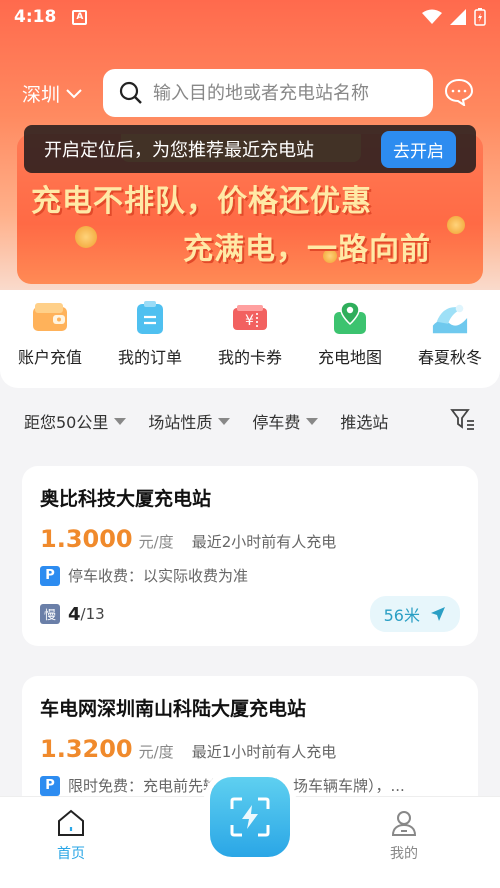 The image size is (500, 888). I want to click on price-row: 1.3200 元/度 最近1小时前有人充电, so click(250, 749).